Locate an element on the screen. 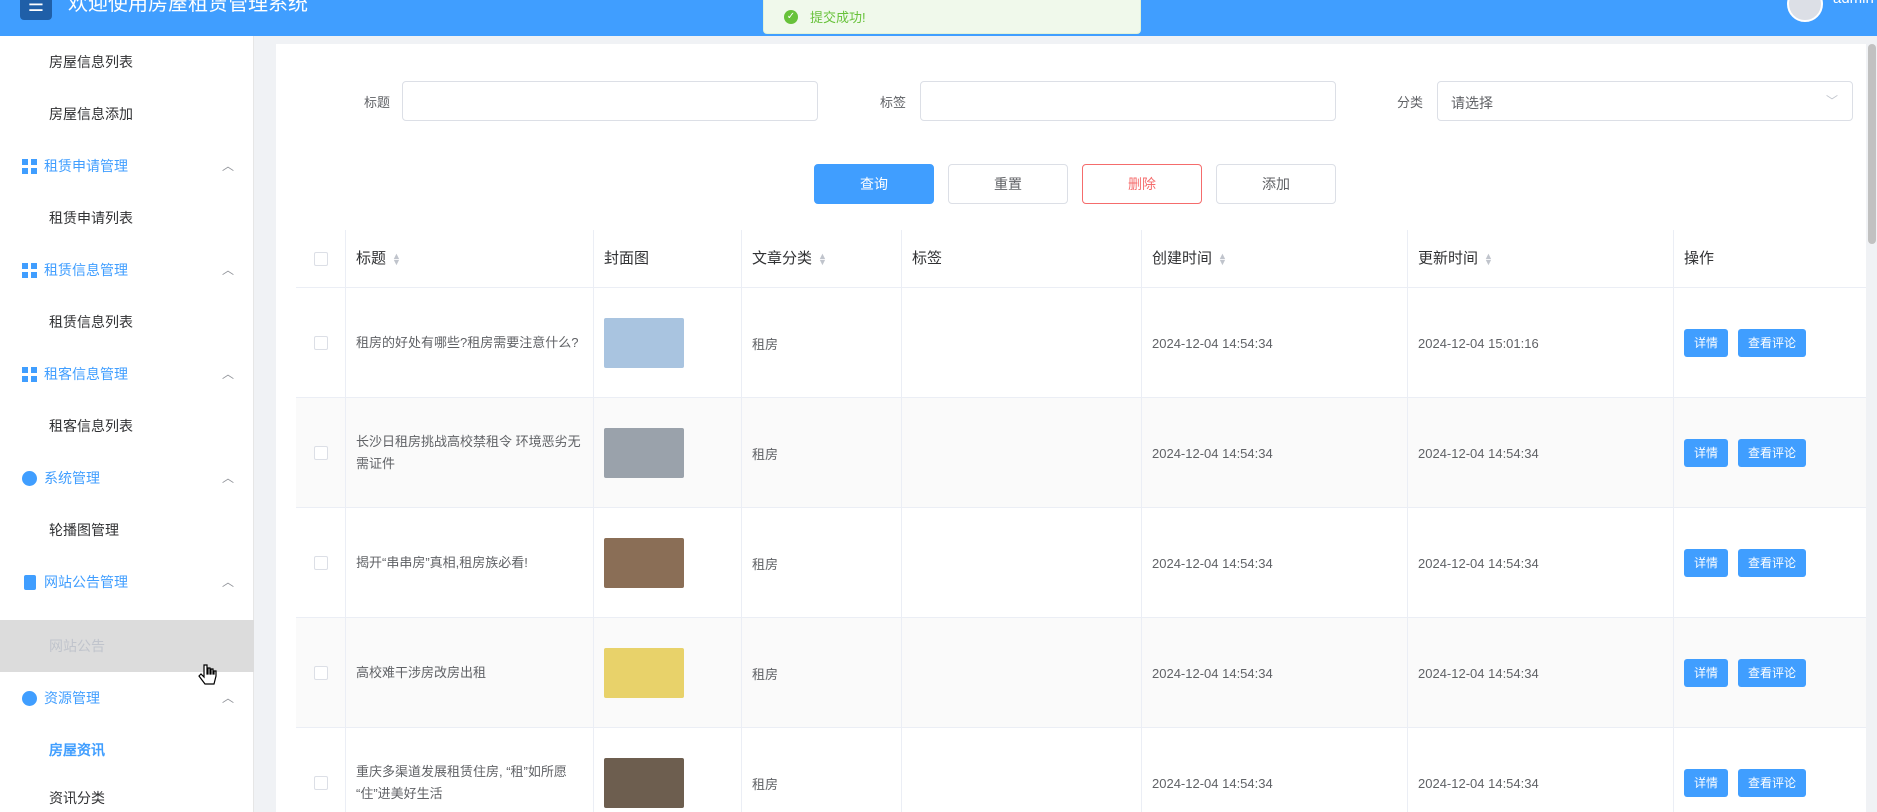 The image size is (1877, 812). add-button: 添加 is located at coordinates (1276, 184).